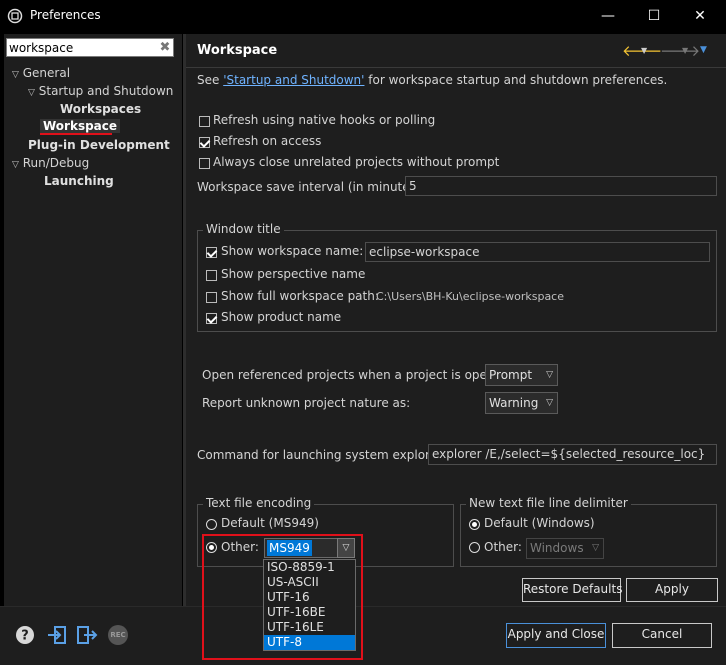 The image size is (726, 665). Describe the element at coordinates (243, 229) in the screenshot. I see `window-title-group-label: Window title` at that location.